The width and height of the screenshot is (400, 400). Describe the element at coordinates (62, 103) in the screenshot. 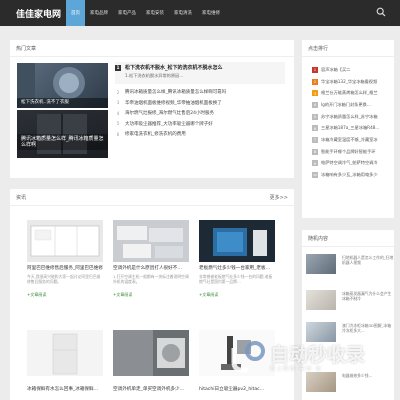

I see `hero-caption-1: 松下洗衣机..洗不了衣服` at that location.